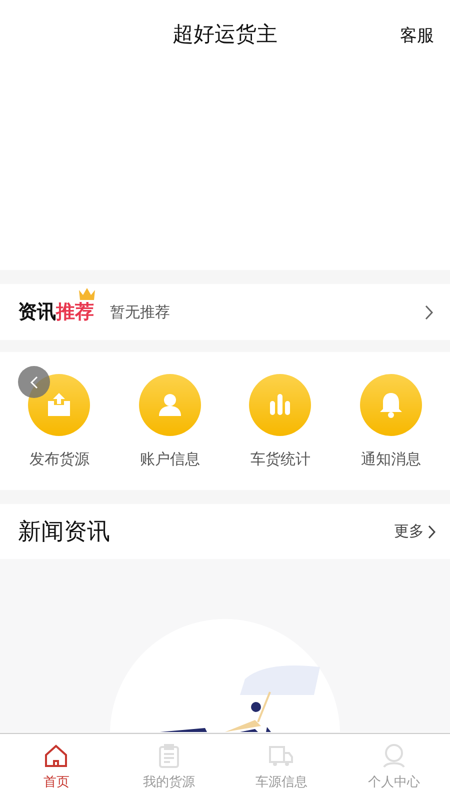 This screenshot has width=450, height=800. What do you see at coordinates (87, 294) in the screenshot?
I see `crown-icon` at bounding box center [87, 294].